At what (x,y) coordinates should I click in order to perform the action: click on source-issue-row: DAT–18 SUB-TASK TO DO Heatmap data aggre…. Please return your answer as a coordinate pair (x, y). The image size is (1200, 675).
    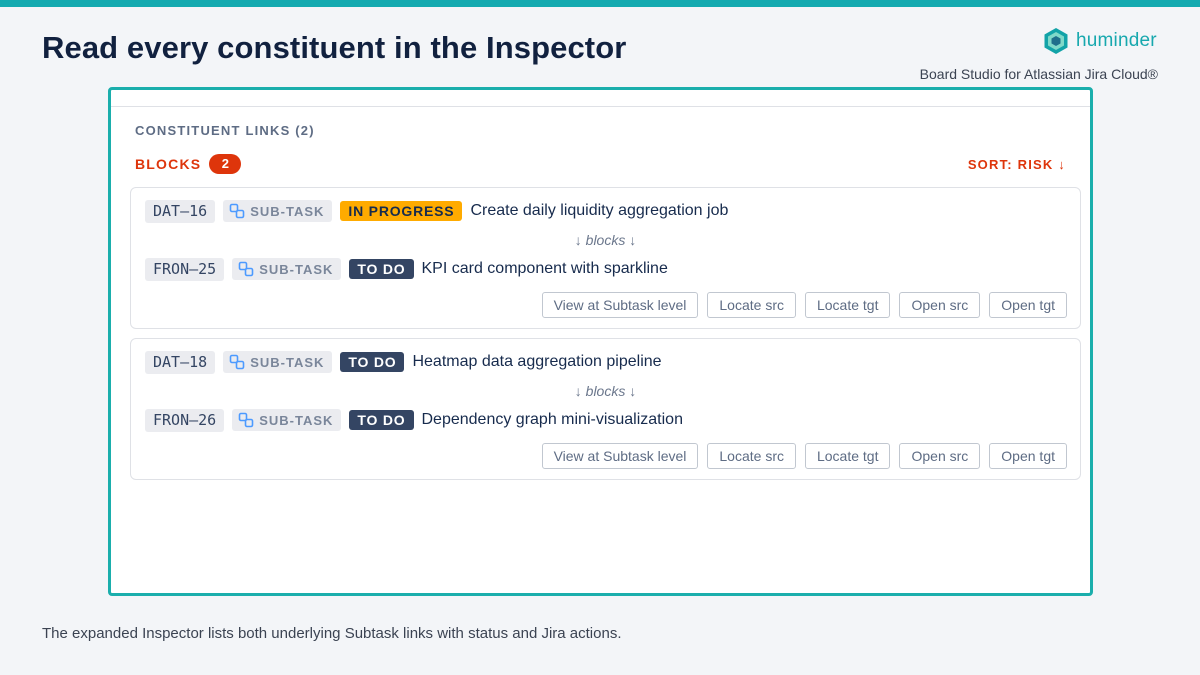
    Looking at the image, I should click on (403, 362).